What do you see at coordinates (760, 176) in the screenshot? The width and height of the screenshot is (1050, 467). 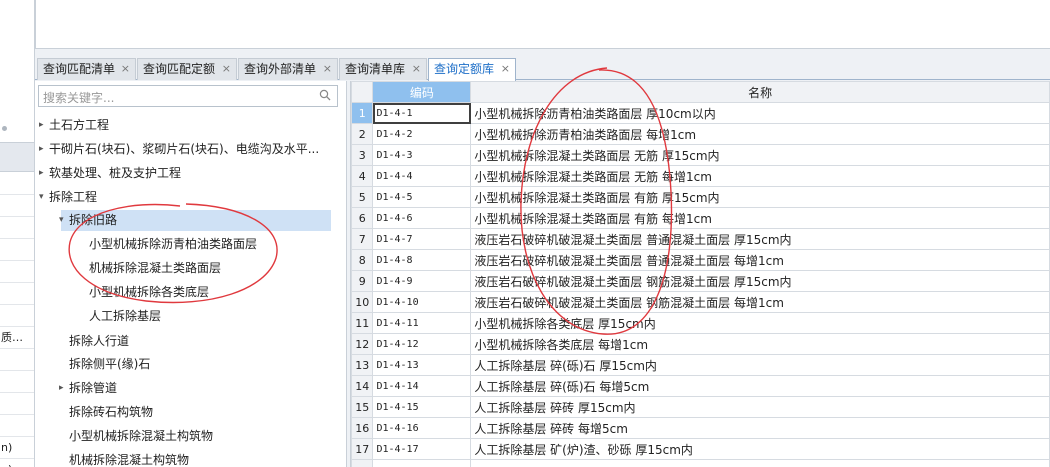 I see `name-cell: 小型机械拆除混凝土类路面层 无筋 每增1cm` at bounding box center [760, 176].